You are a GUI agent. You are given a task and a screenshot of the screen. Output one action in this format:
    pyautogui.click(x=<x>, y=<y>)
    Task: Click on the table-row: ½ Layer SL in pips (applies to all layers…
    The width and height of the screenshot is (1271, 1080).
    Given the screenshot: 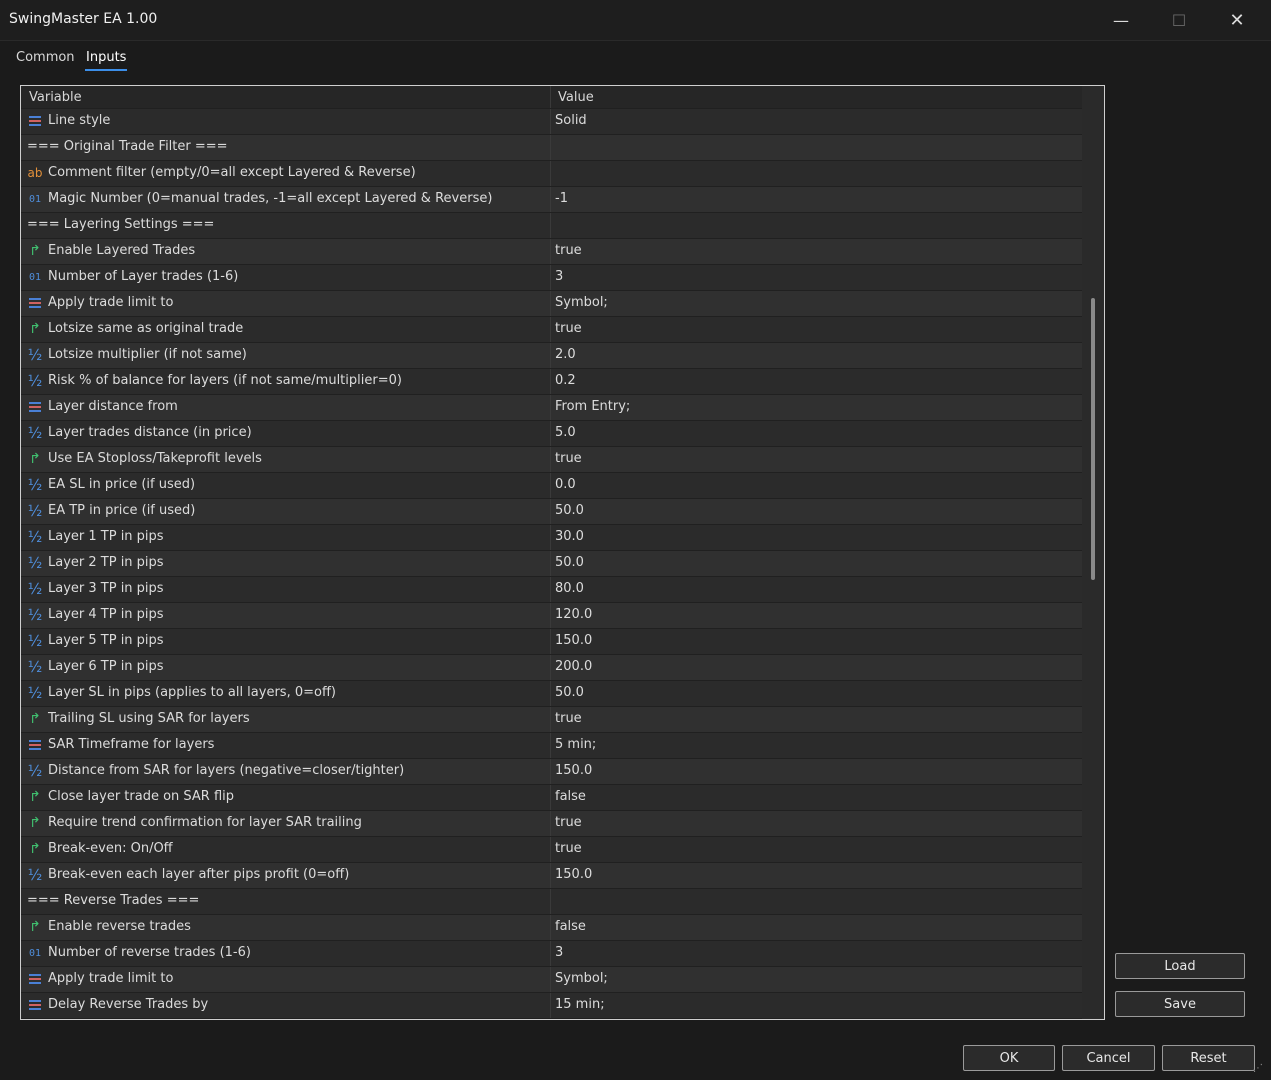 What is the action you would take?
    pyautogui.click(x=551, y=694)
    